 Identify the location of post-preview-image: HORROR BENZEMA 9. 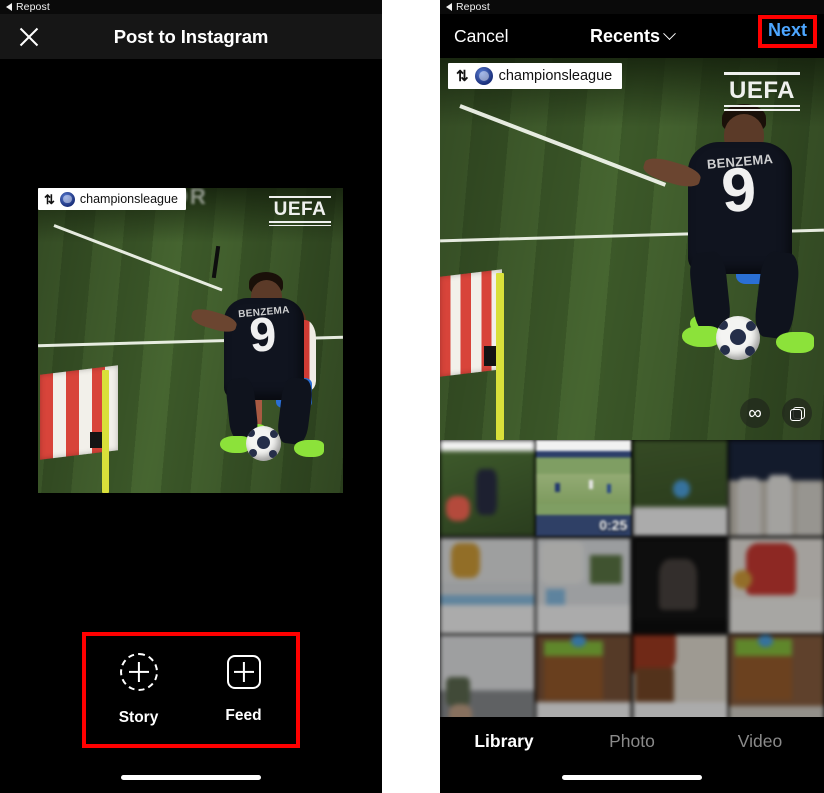
(190, 340).